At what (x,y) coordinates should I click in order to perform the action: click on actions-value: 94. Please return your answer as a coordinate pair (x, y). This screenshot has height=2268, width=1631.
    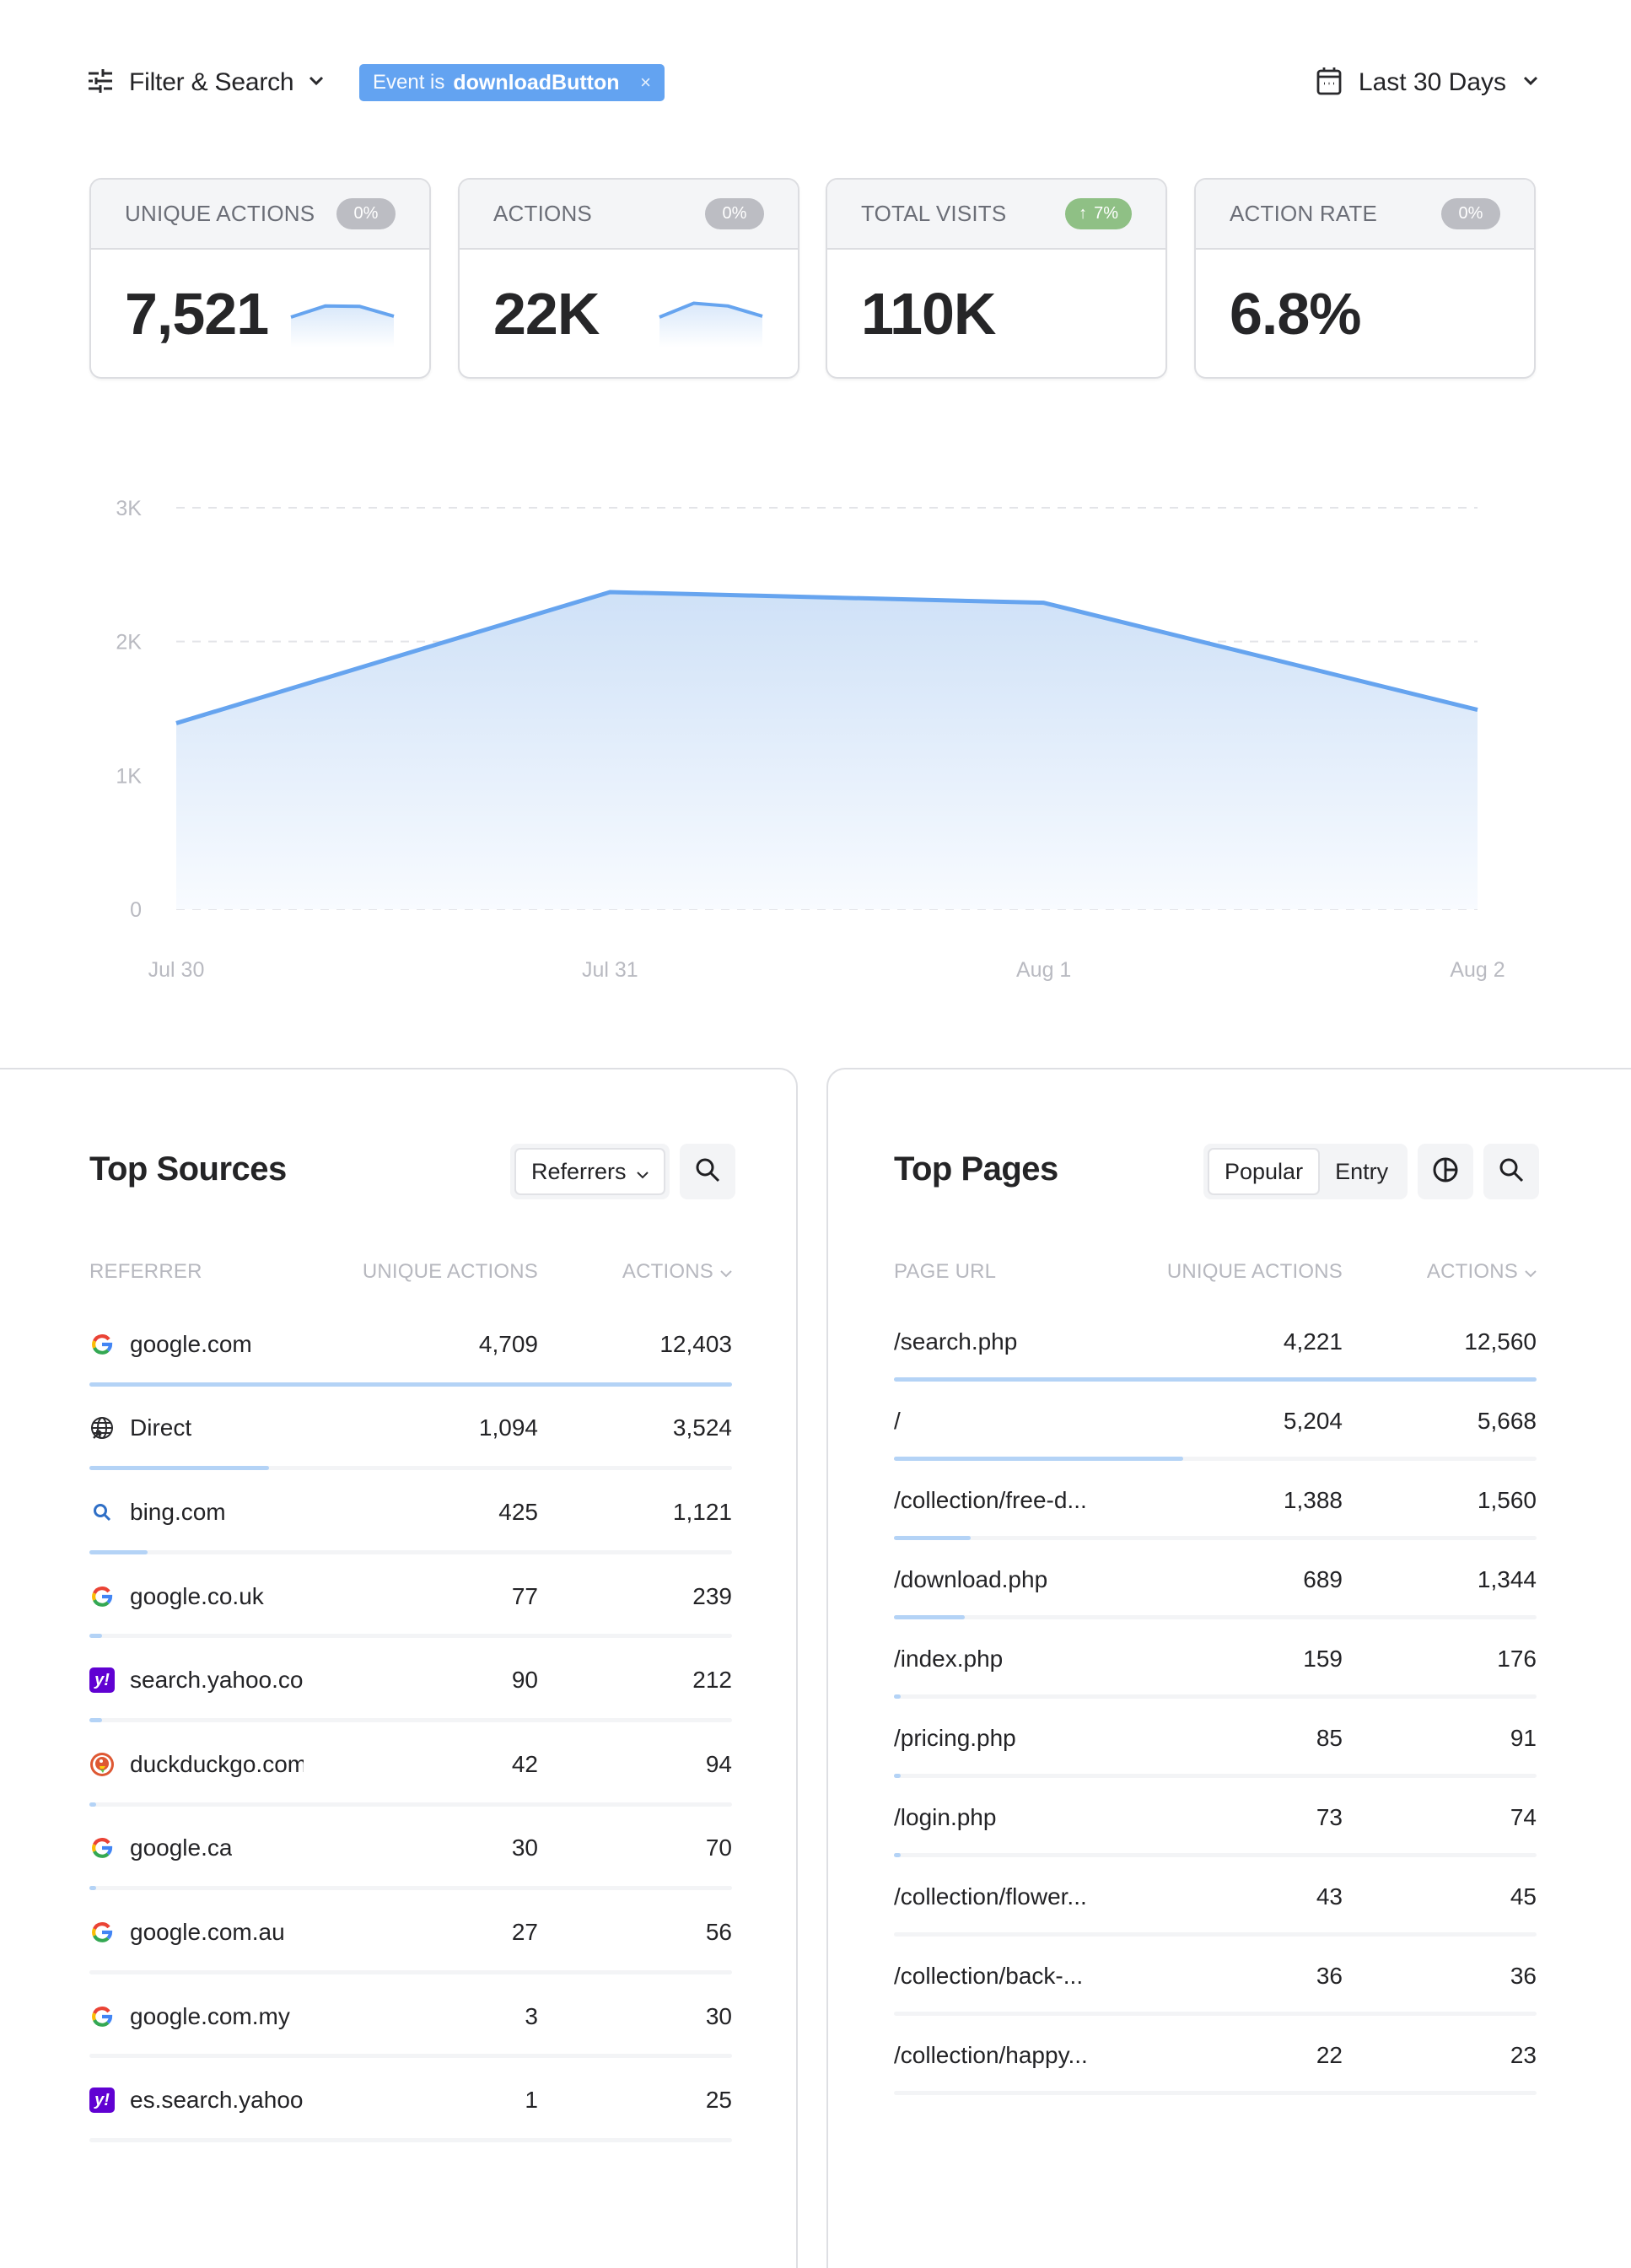
    Looking at the image, I should click on (718, 1764).